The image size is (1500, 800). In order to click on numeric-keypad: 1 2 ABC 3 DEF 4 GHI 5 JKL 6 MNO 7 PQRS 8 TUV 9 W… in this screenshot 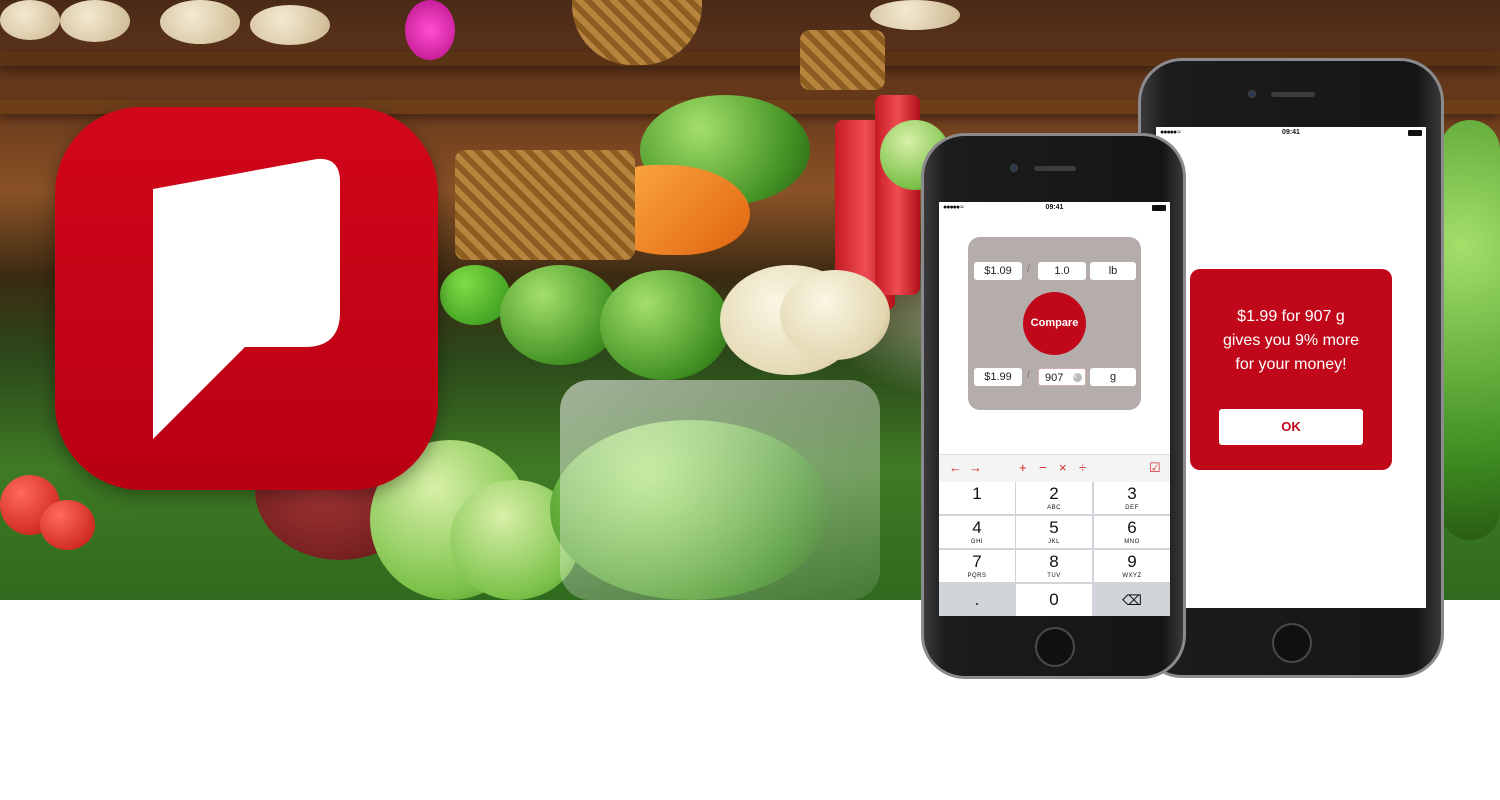, I will do `click(1054, 549)`.